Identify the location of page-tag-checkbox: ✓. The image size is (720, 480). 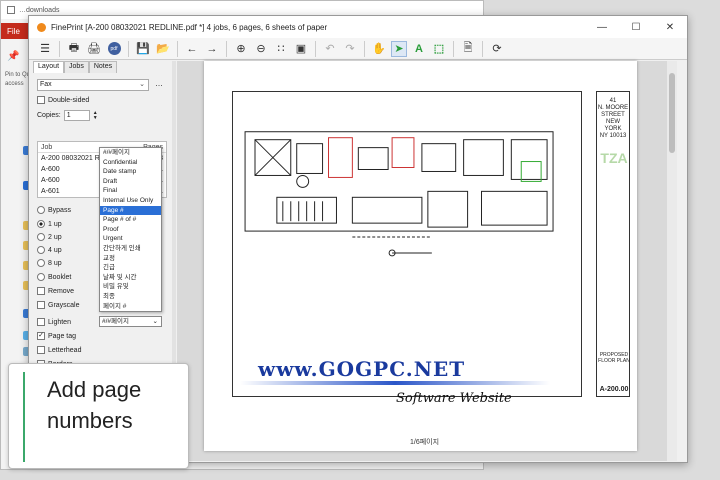
(41, 336).